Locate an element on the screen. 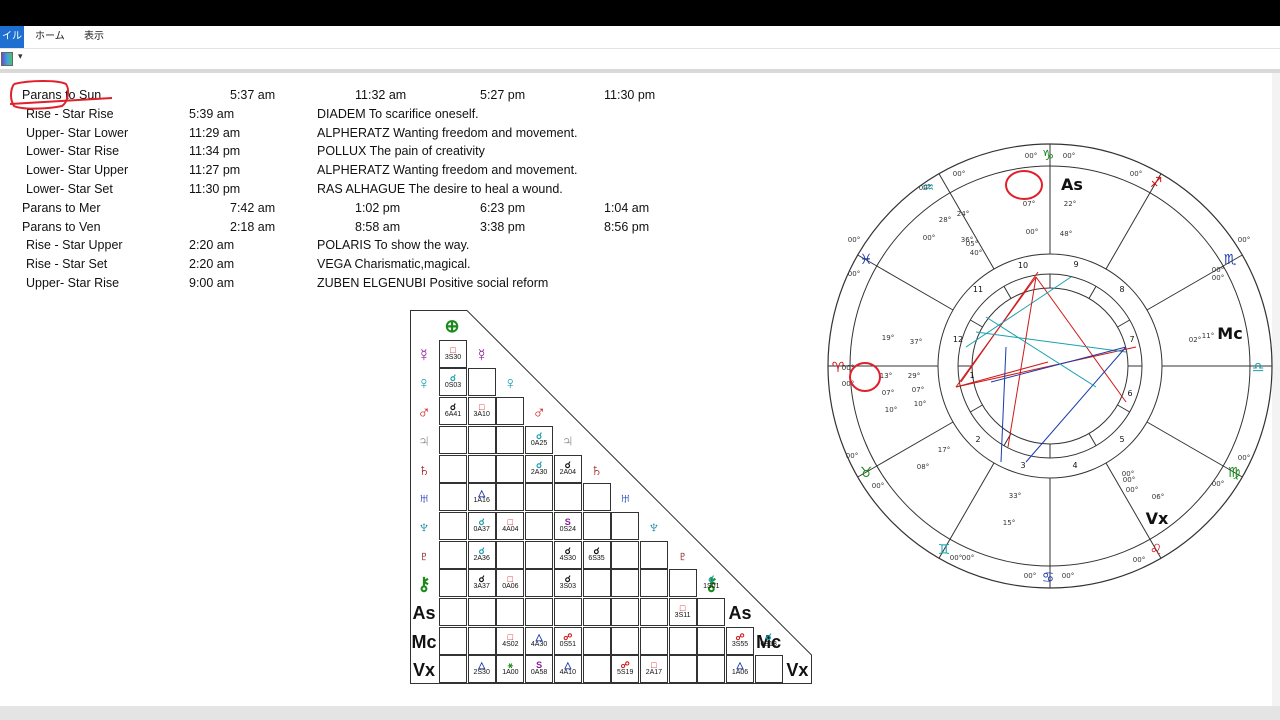  aspect-symbol: □ is located at coordinates (510, 521).